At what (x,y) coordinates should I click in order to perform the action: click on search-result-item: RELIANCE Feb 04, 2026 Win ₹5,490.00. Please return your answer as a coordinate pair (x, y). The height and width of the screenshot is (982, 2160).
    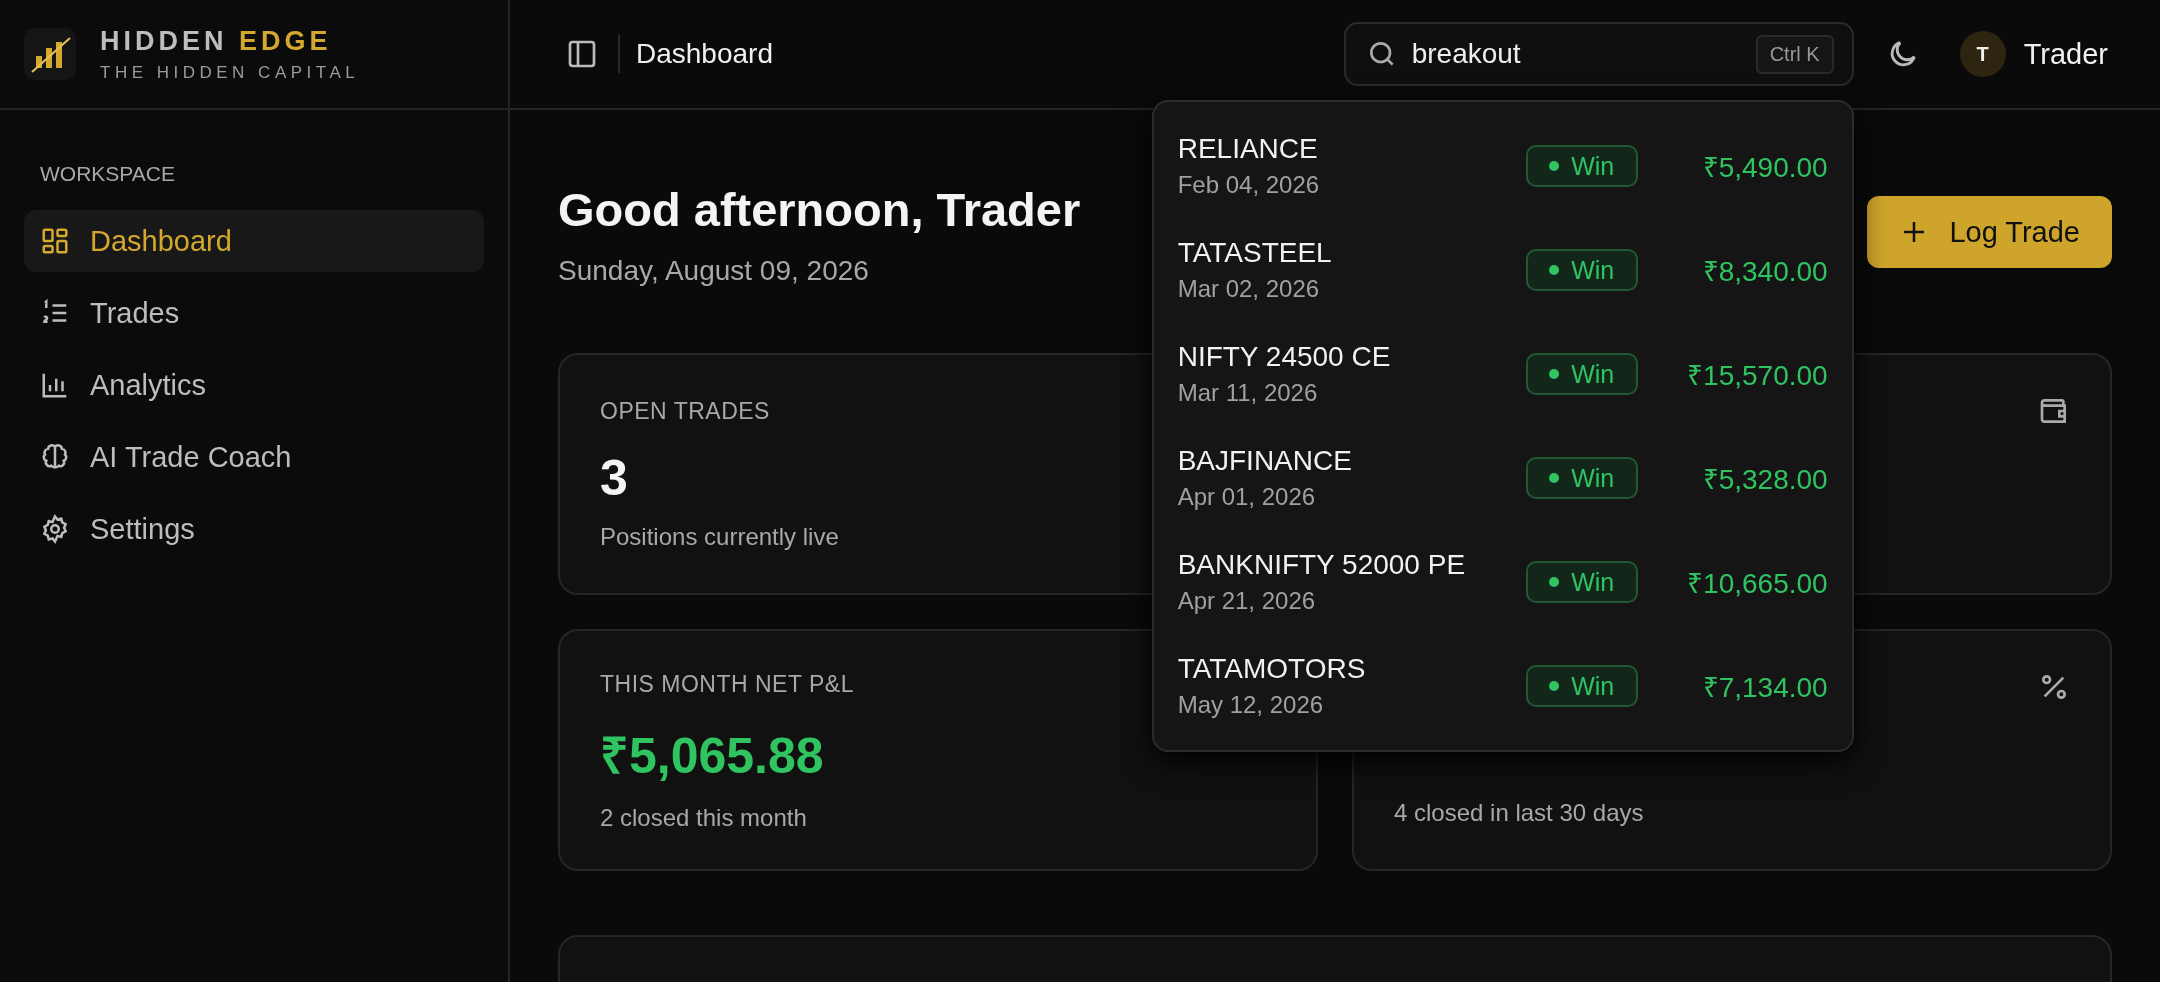
    Looking at the image, I should click on (1502, 166).